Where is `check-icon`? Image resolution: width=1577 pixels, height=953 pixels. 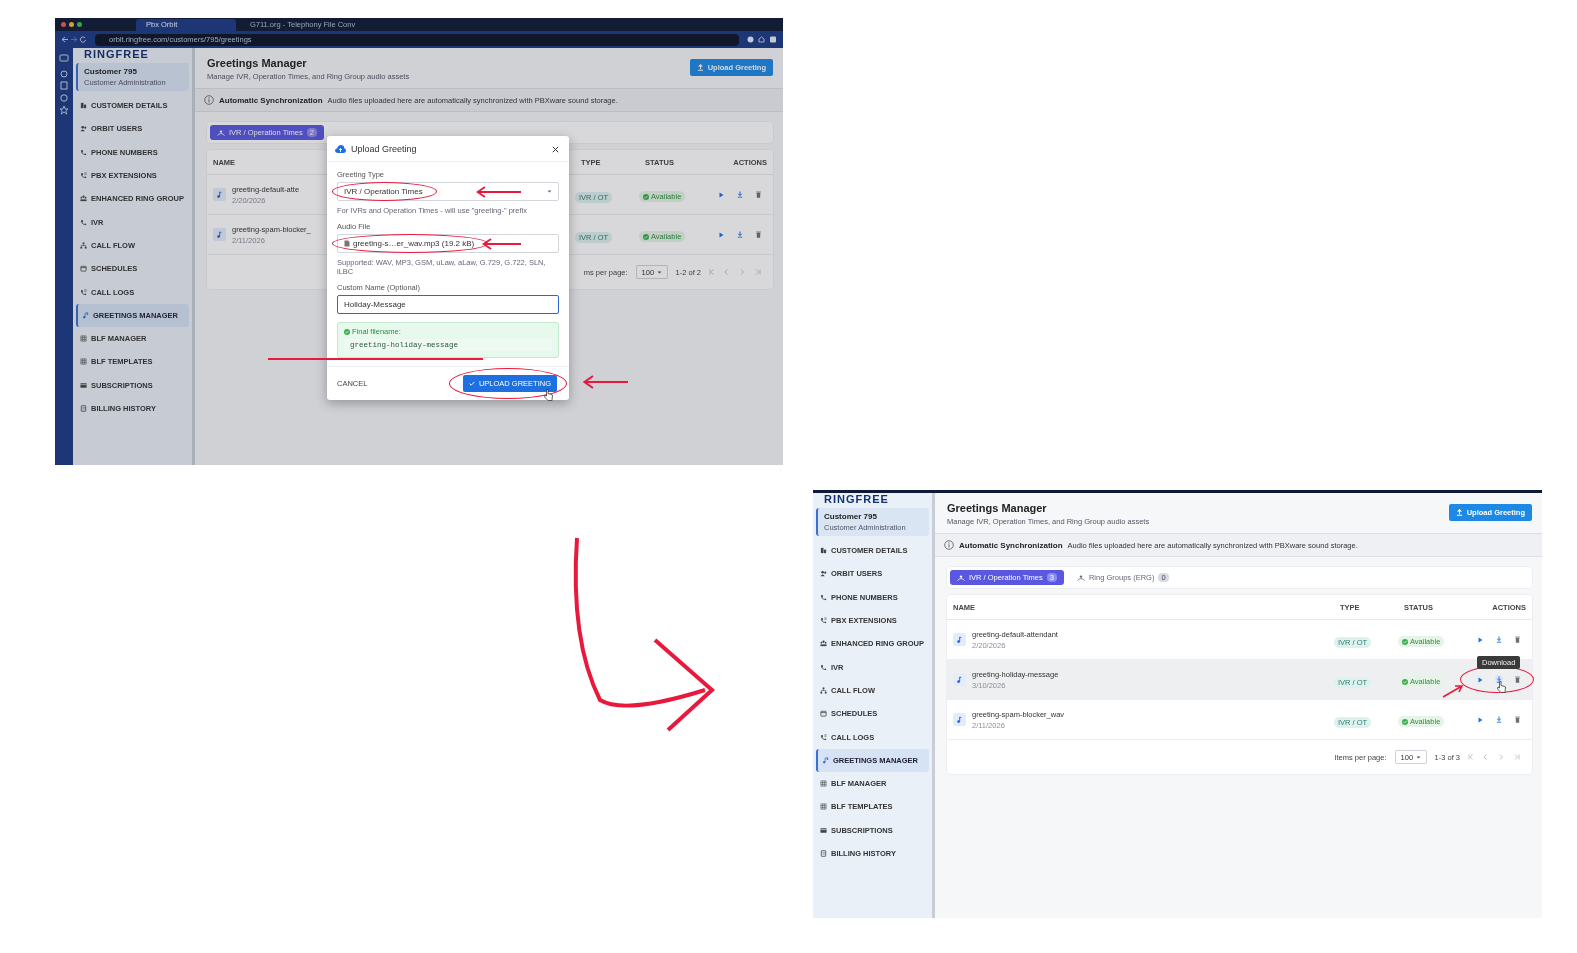
check-icon is located at coordinates (471, 383).